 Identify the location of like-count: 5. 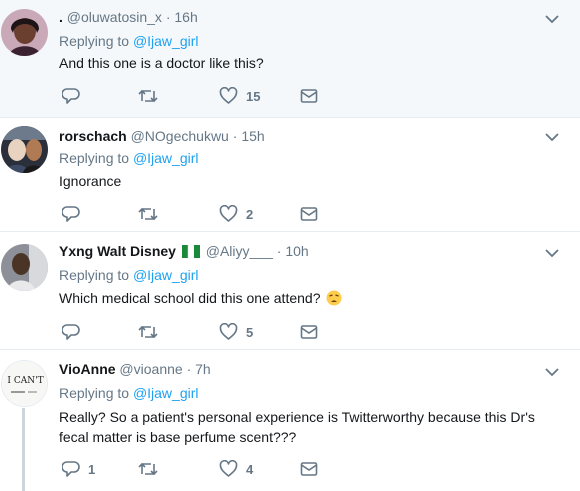
(250, 332).